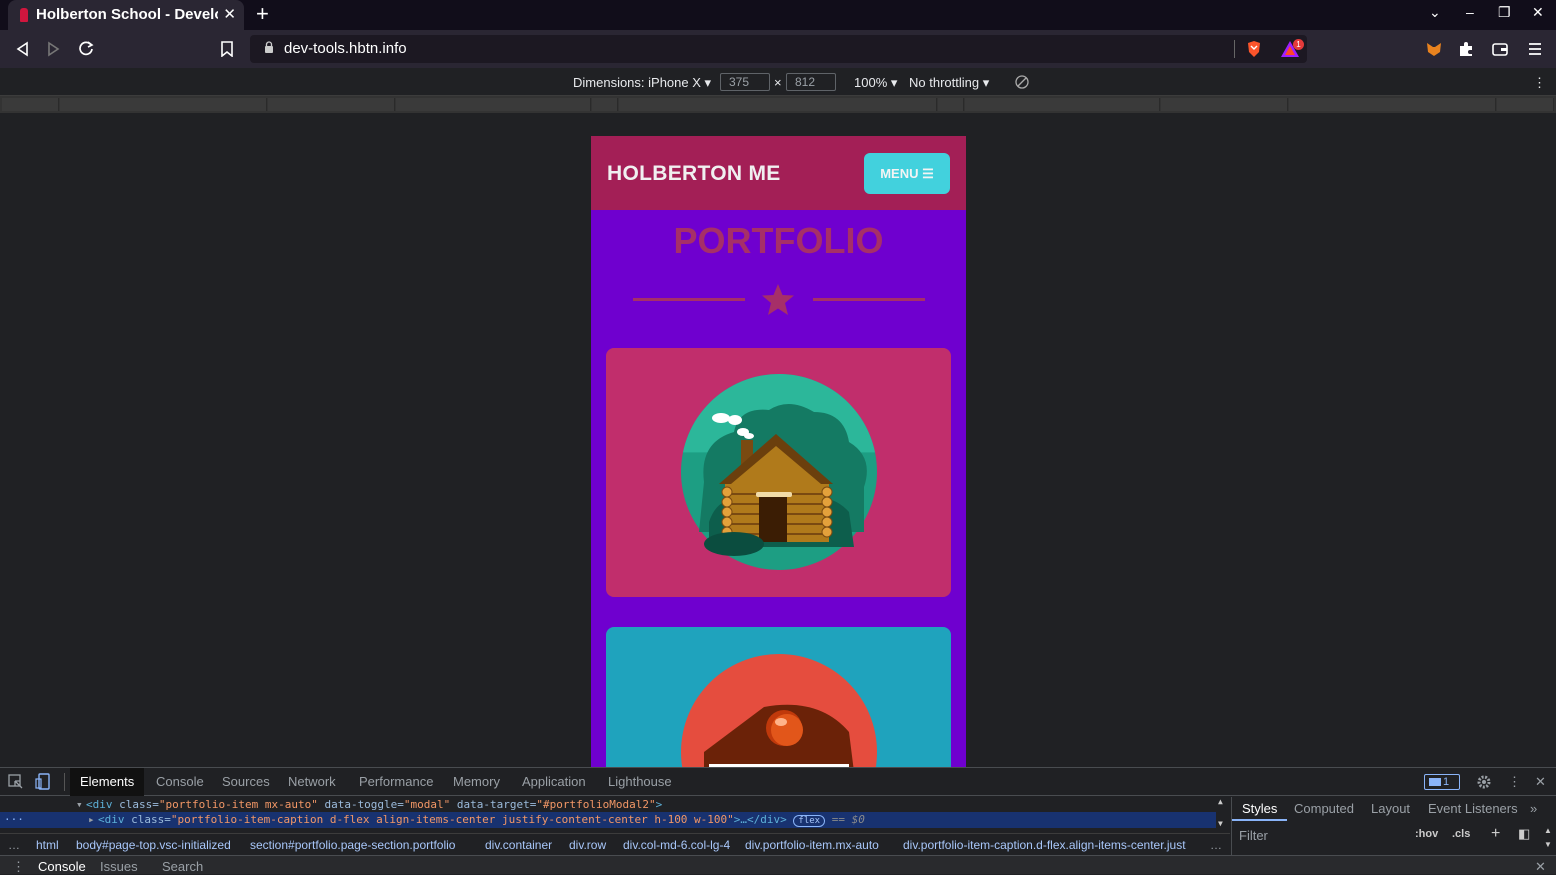 The width and height of the screenshot is (1556, 875). What do you see at coordinates (1434, 49) in the screenshot?
I see `metamask-fox-icon` at bounding box center [1434, 49].